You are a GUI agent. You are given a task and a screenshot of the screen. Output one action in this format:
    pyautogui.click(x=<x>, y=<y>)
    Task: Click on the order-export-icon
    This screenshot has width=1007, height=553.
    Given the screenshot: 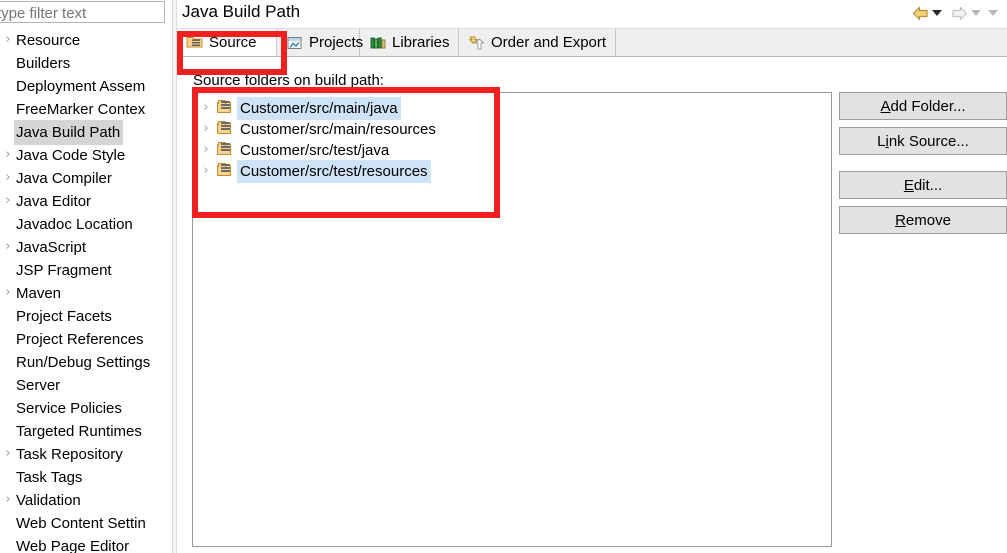 What is the action you would take?
    pyautogui.click(x=477, y=43)
    